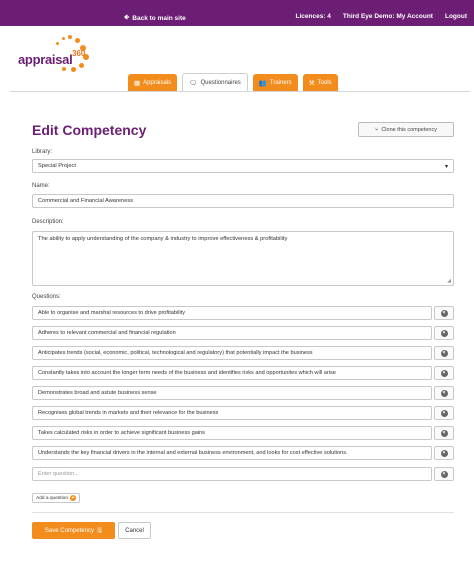 This screenshot has width=474, height=565. I want to click on questionnaire-icon: 🗨, so click(193, 83).